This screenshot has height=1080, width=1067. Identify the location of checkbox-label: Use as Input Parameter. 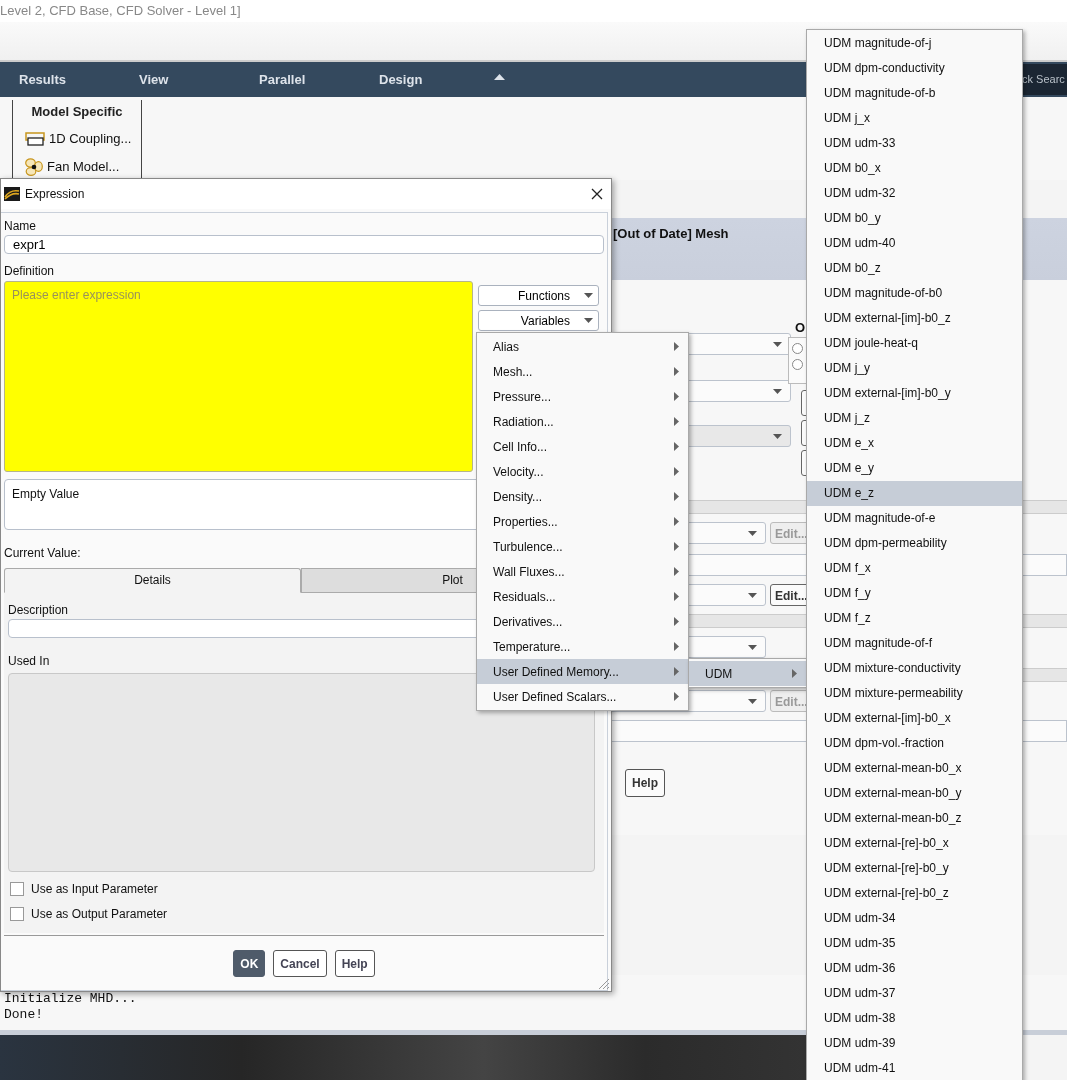
(94, 889).